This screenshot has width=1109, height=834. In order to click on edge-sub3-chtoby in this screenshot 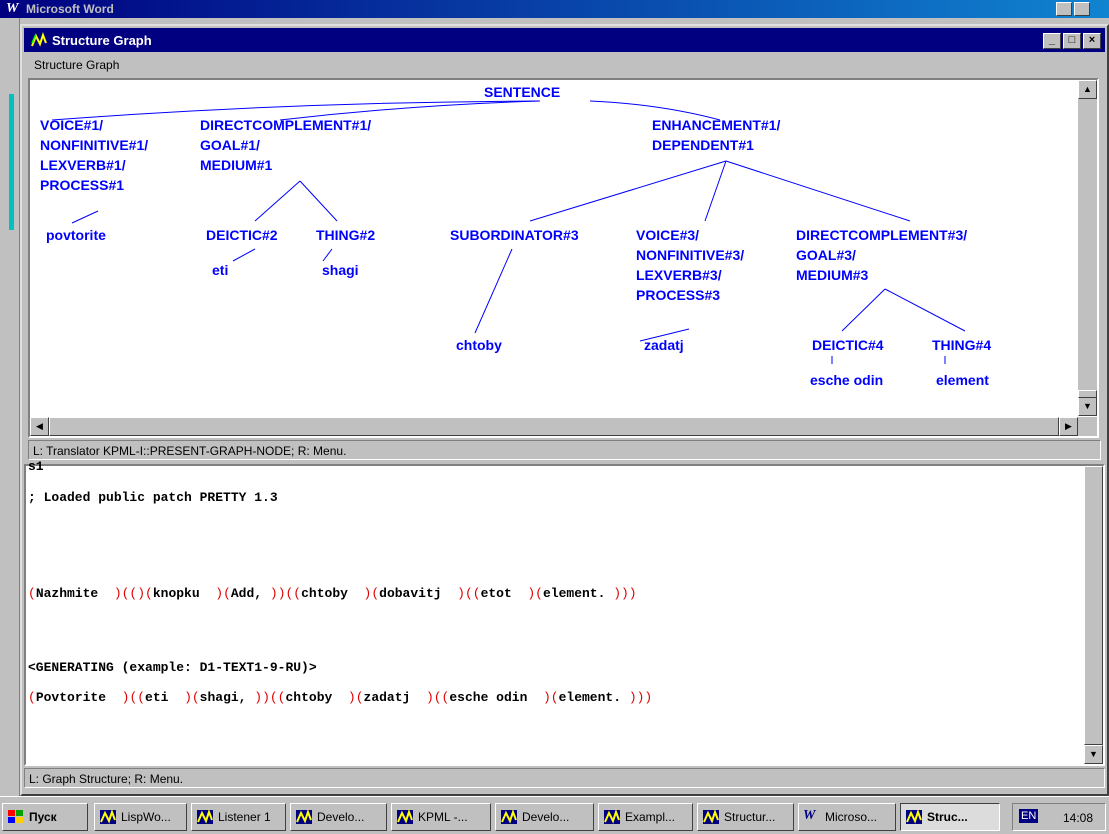, I will do `click(493, 291)`.